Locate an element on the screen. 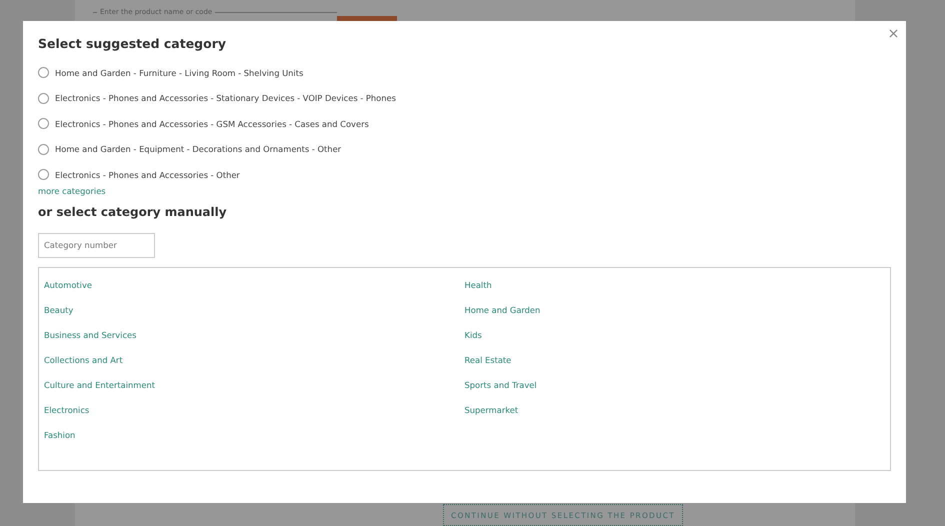  category-link: Sports and Travel is located at coordinates (500, 385).